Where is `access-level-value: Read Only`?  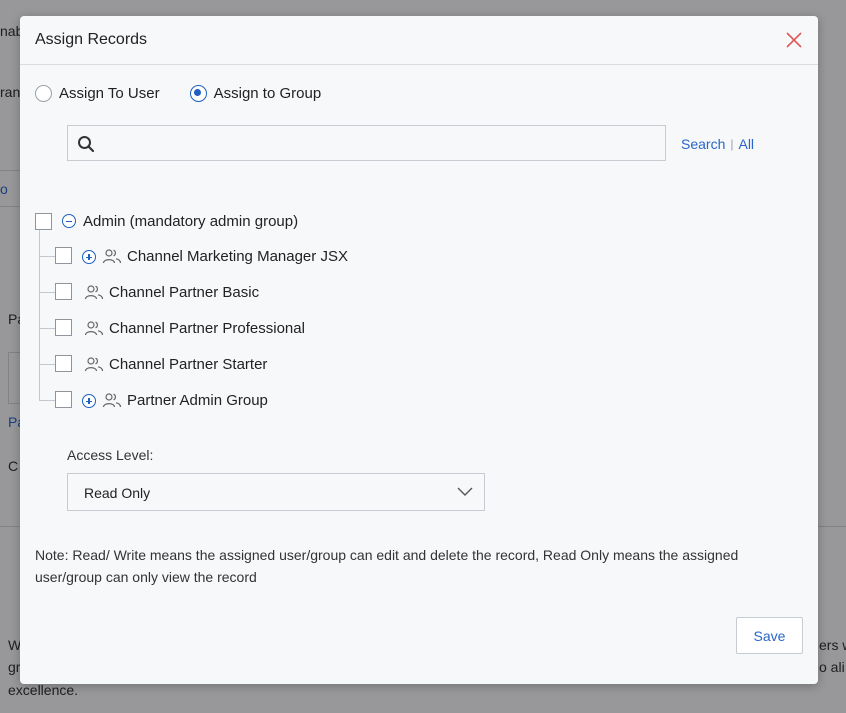 access-level-value: Read Only is located at coordinates (117, 493).